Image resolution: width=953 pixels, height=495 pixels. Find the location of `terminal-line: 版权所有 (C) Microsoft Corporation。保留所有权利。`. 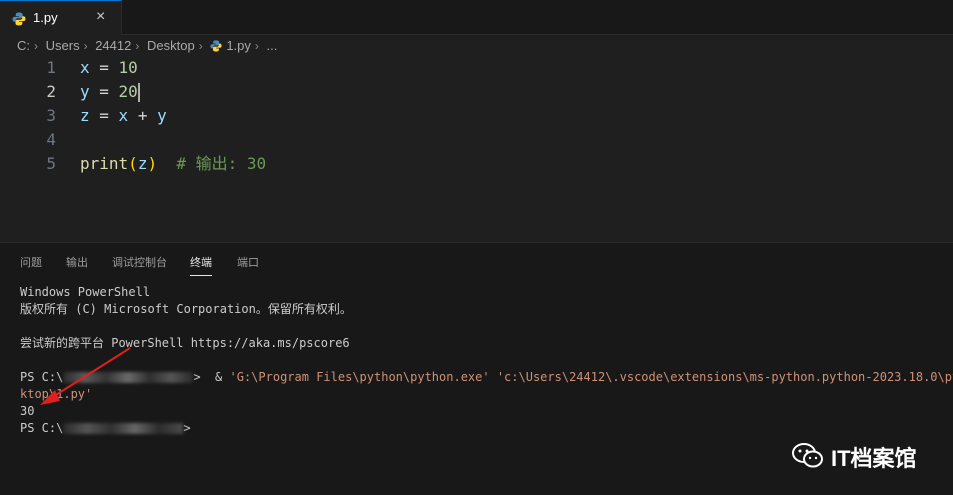

terminal-line: 版权所有 (C) Microsoft Corporation。保留所有权利。 is located at coordinates (186, 309).